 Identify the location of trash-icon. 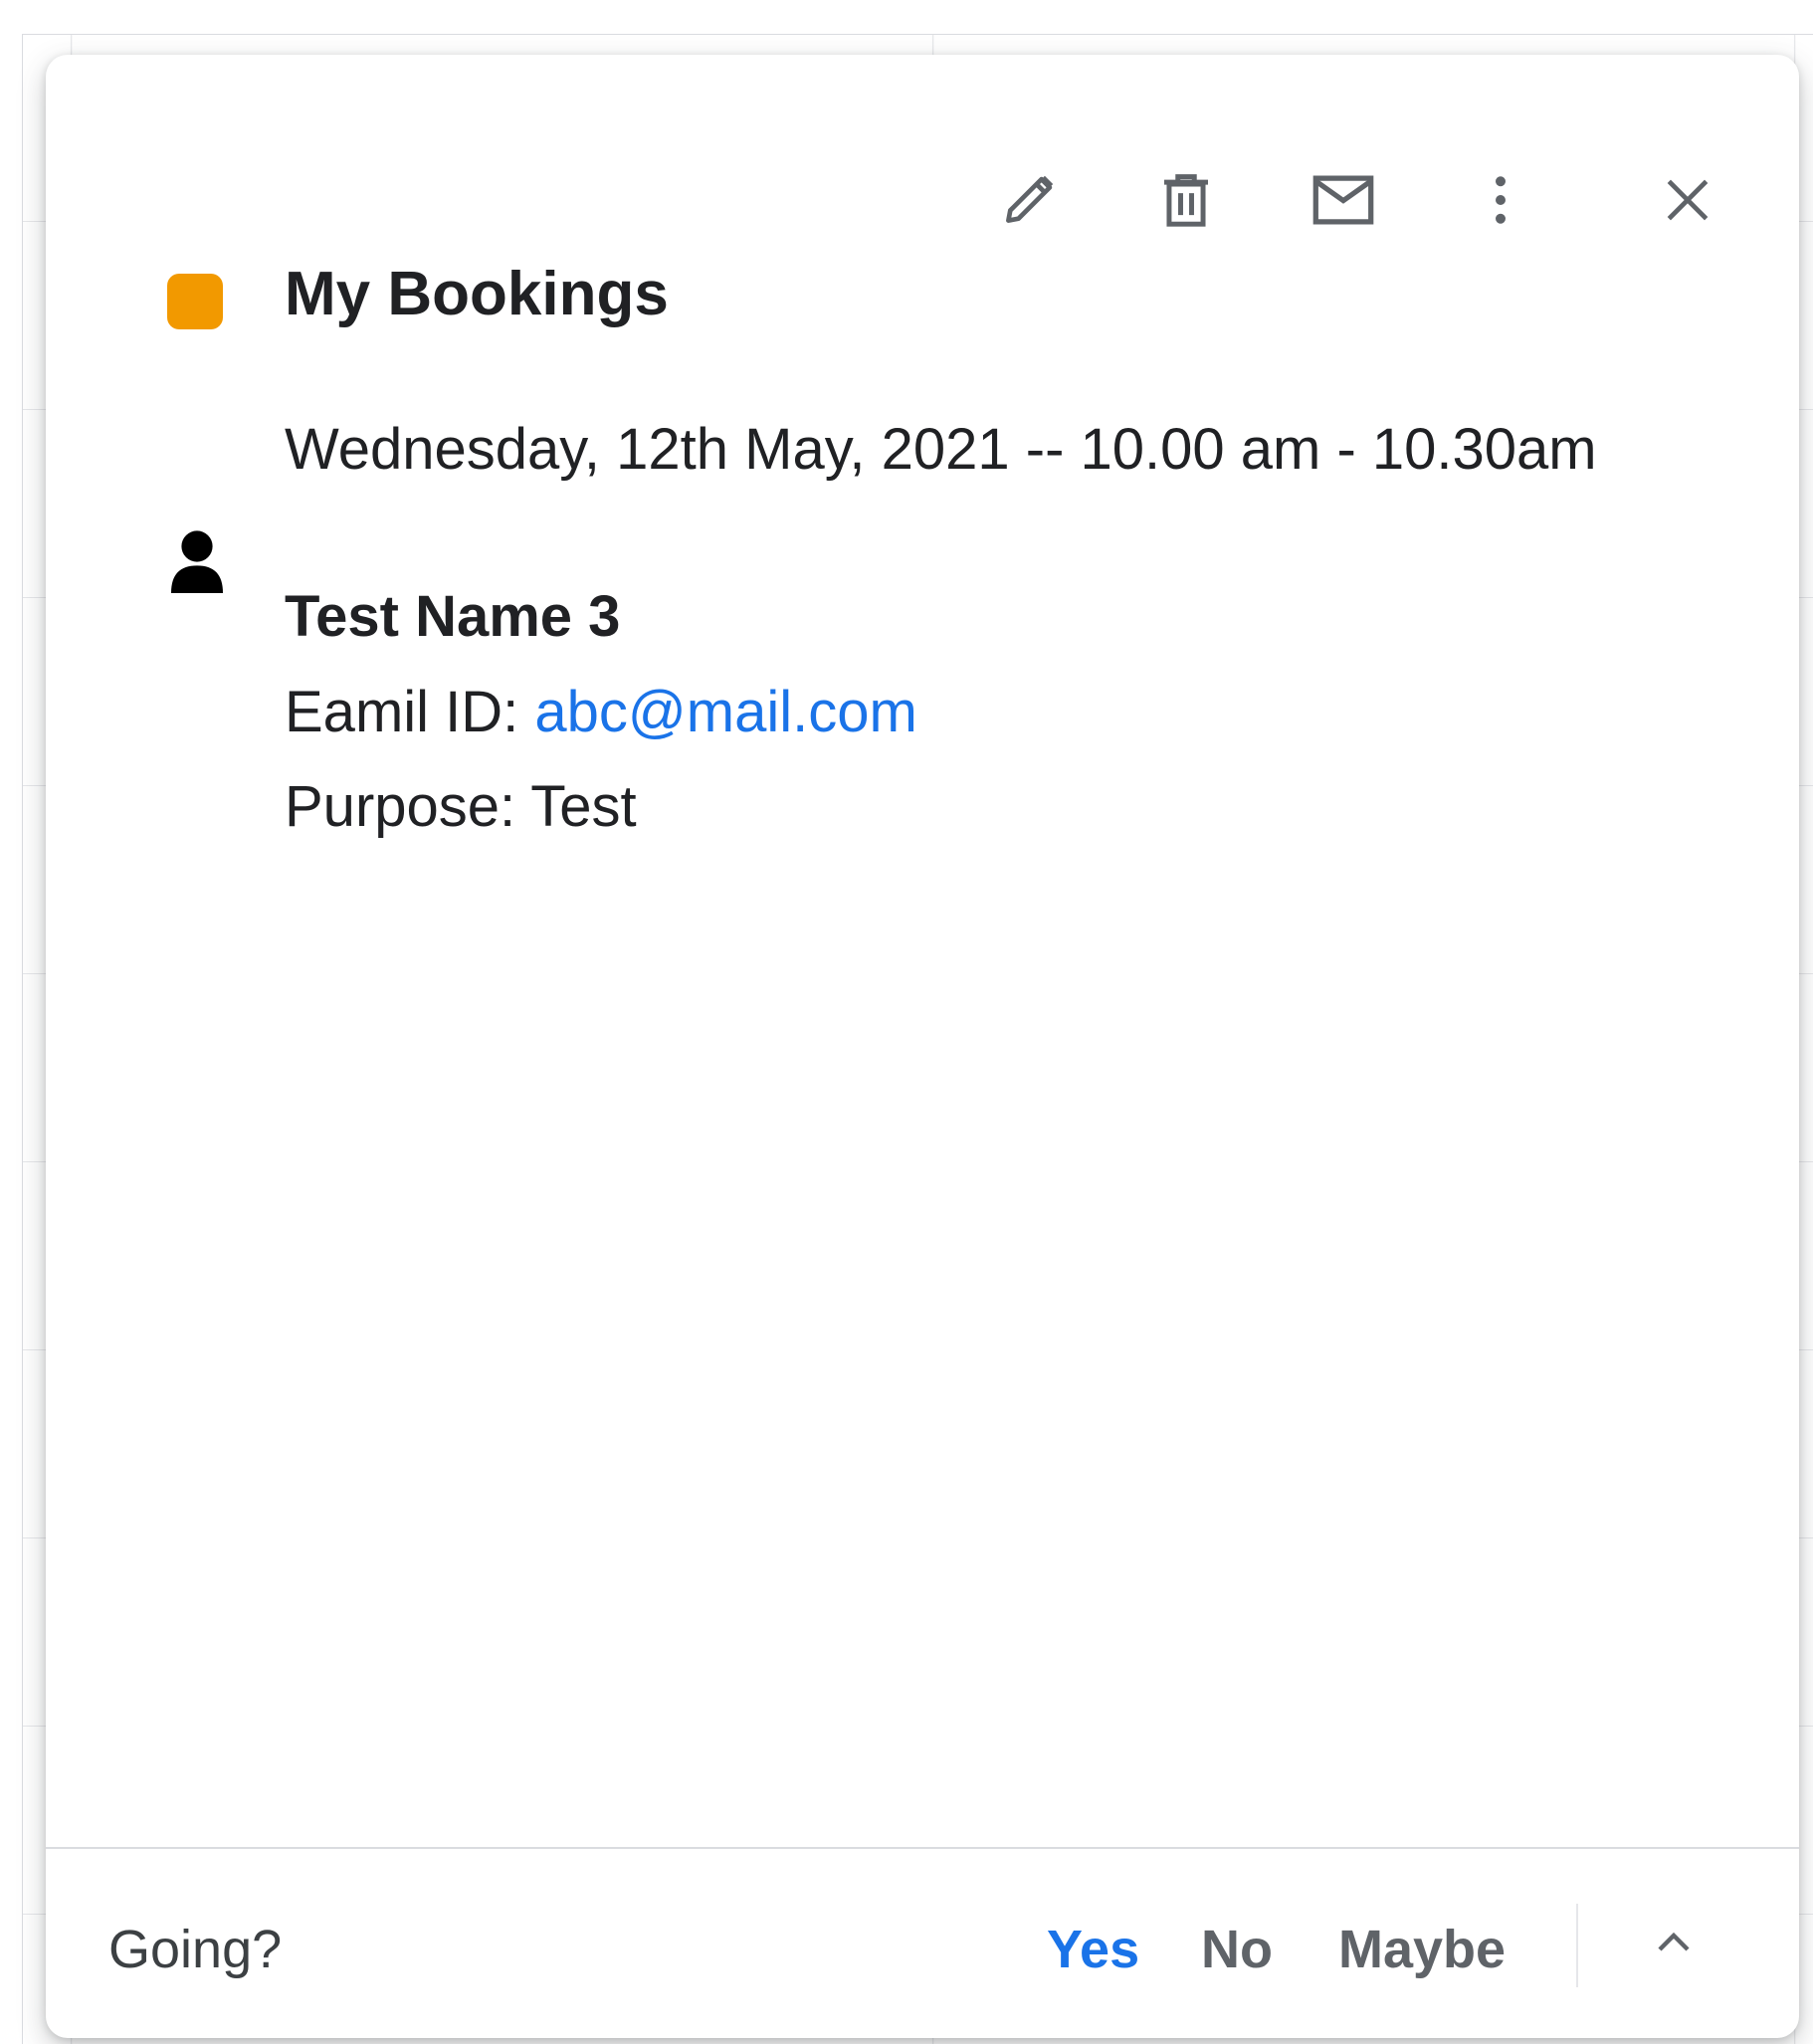
(1186, 200).